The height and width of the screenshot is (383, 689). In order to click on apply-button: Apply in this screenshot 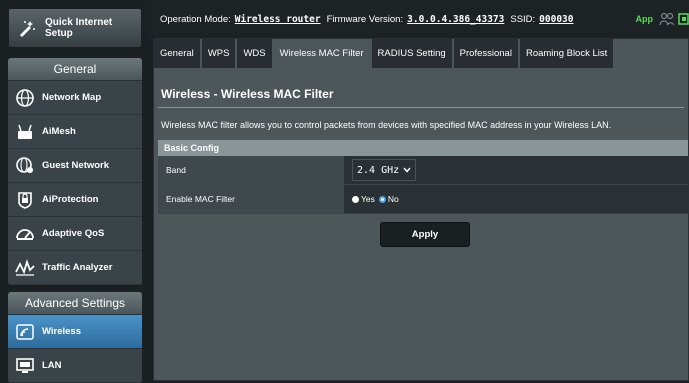, I will do `click(425, 234)`.